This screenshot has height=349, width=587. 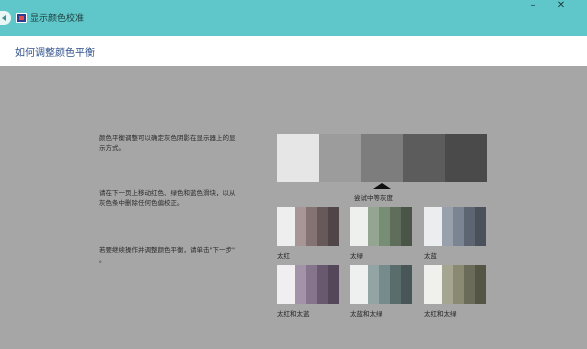 What do you see at coordinates (561, 7) in the screenshot?
I see `close-button: ✕` at bounding box center [561, 7].